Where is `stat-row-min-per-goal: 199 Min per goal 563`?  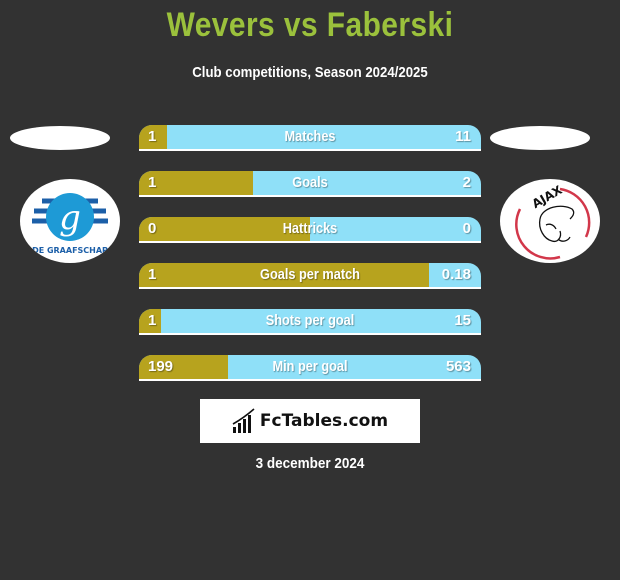
stat-row-min-per-goal: 199 Min per goal 563 is located at coordinates (310, 368).